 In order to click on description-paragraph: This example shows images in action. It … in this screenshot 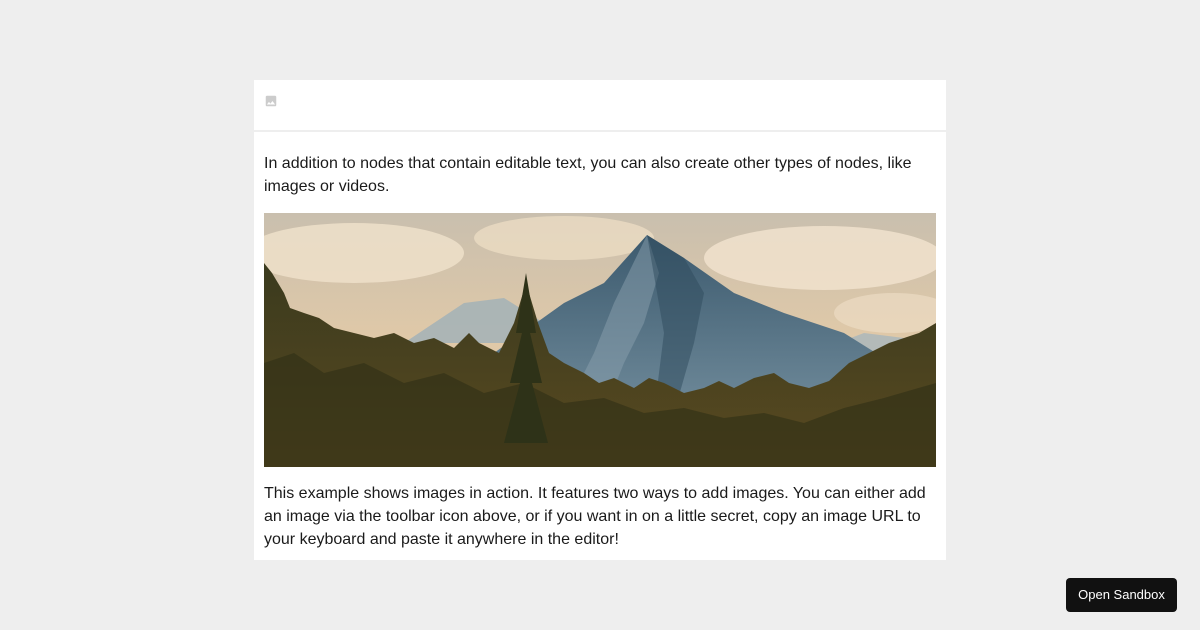, I will do `click(600, 516)`.